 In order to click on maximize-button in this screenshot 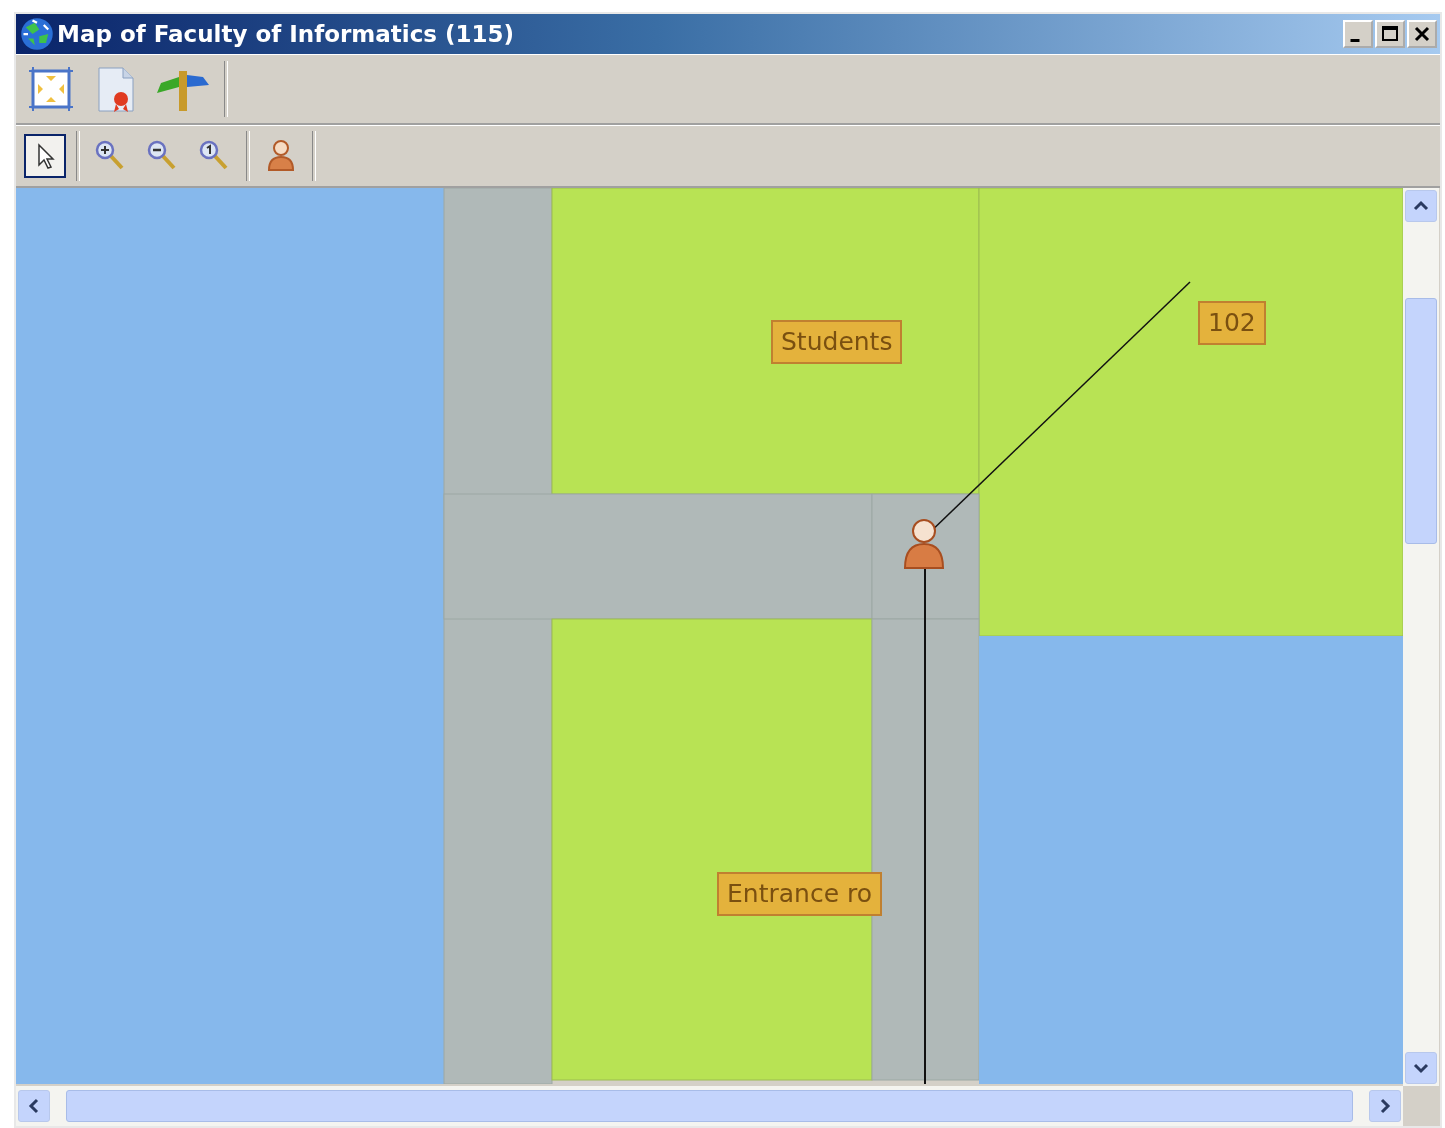, I will do `click(1390, 34)`.